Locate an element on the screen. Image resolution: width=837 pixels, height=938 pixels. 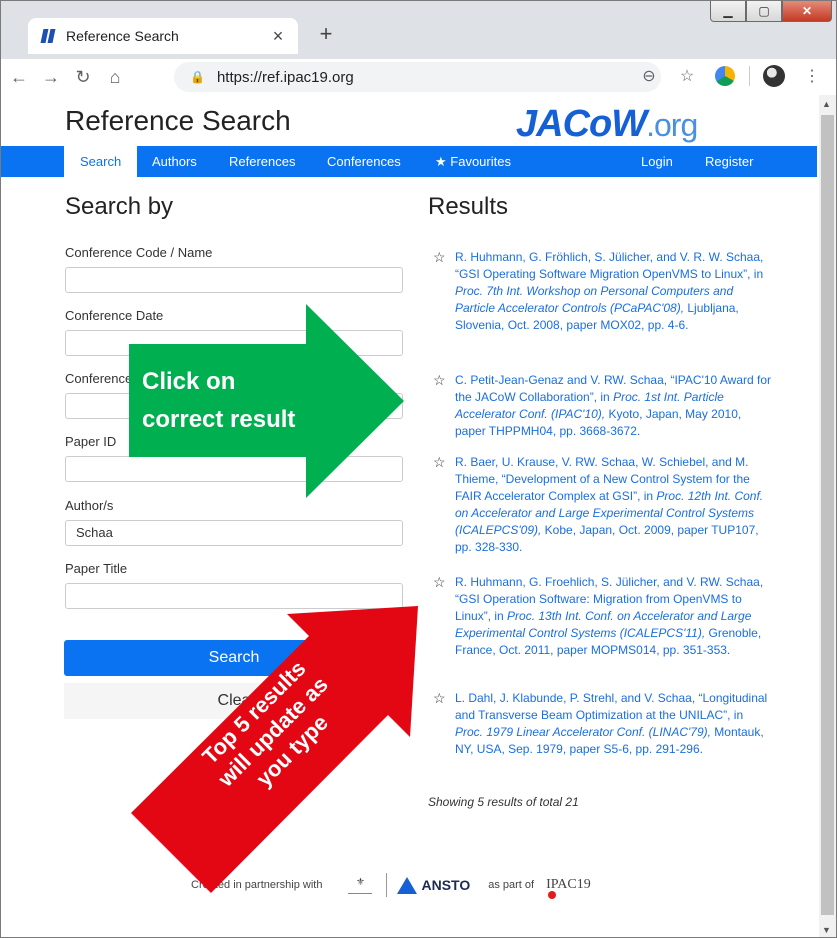
address-bar: 🔒 https://ref.ipac19.org is located at coordinates (417, 77).